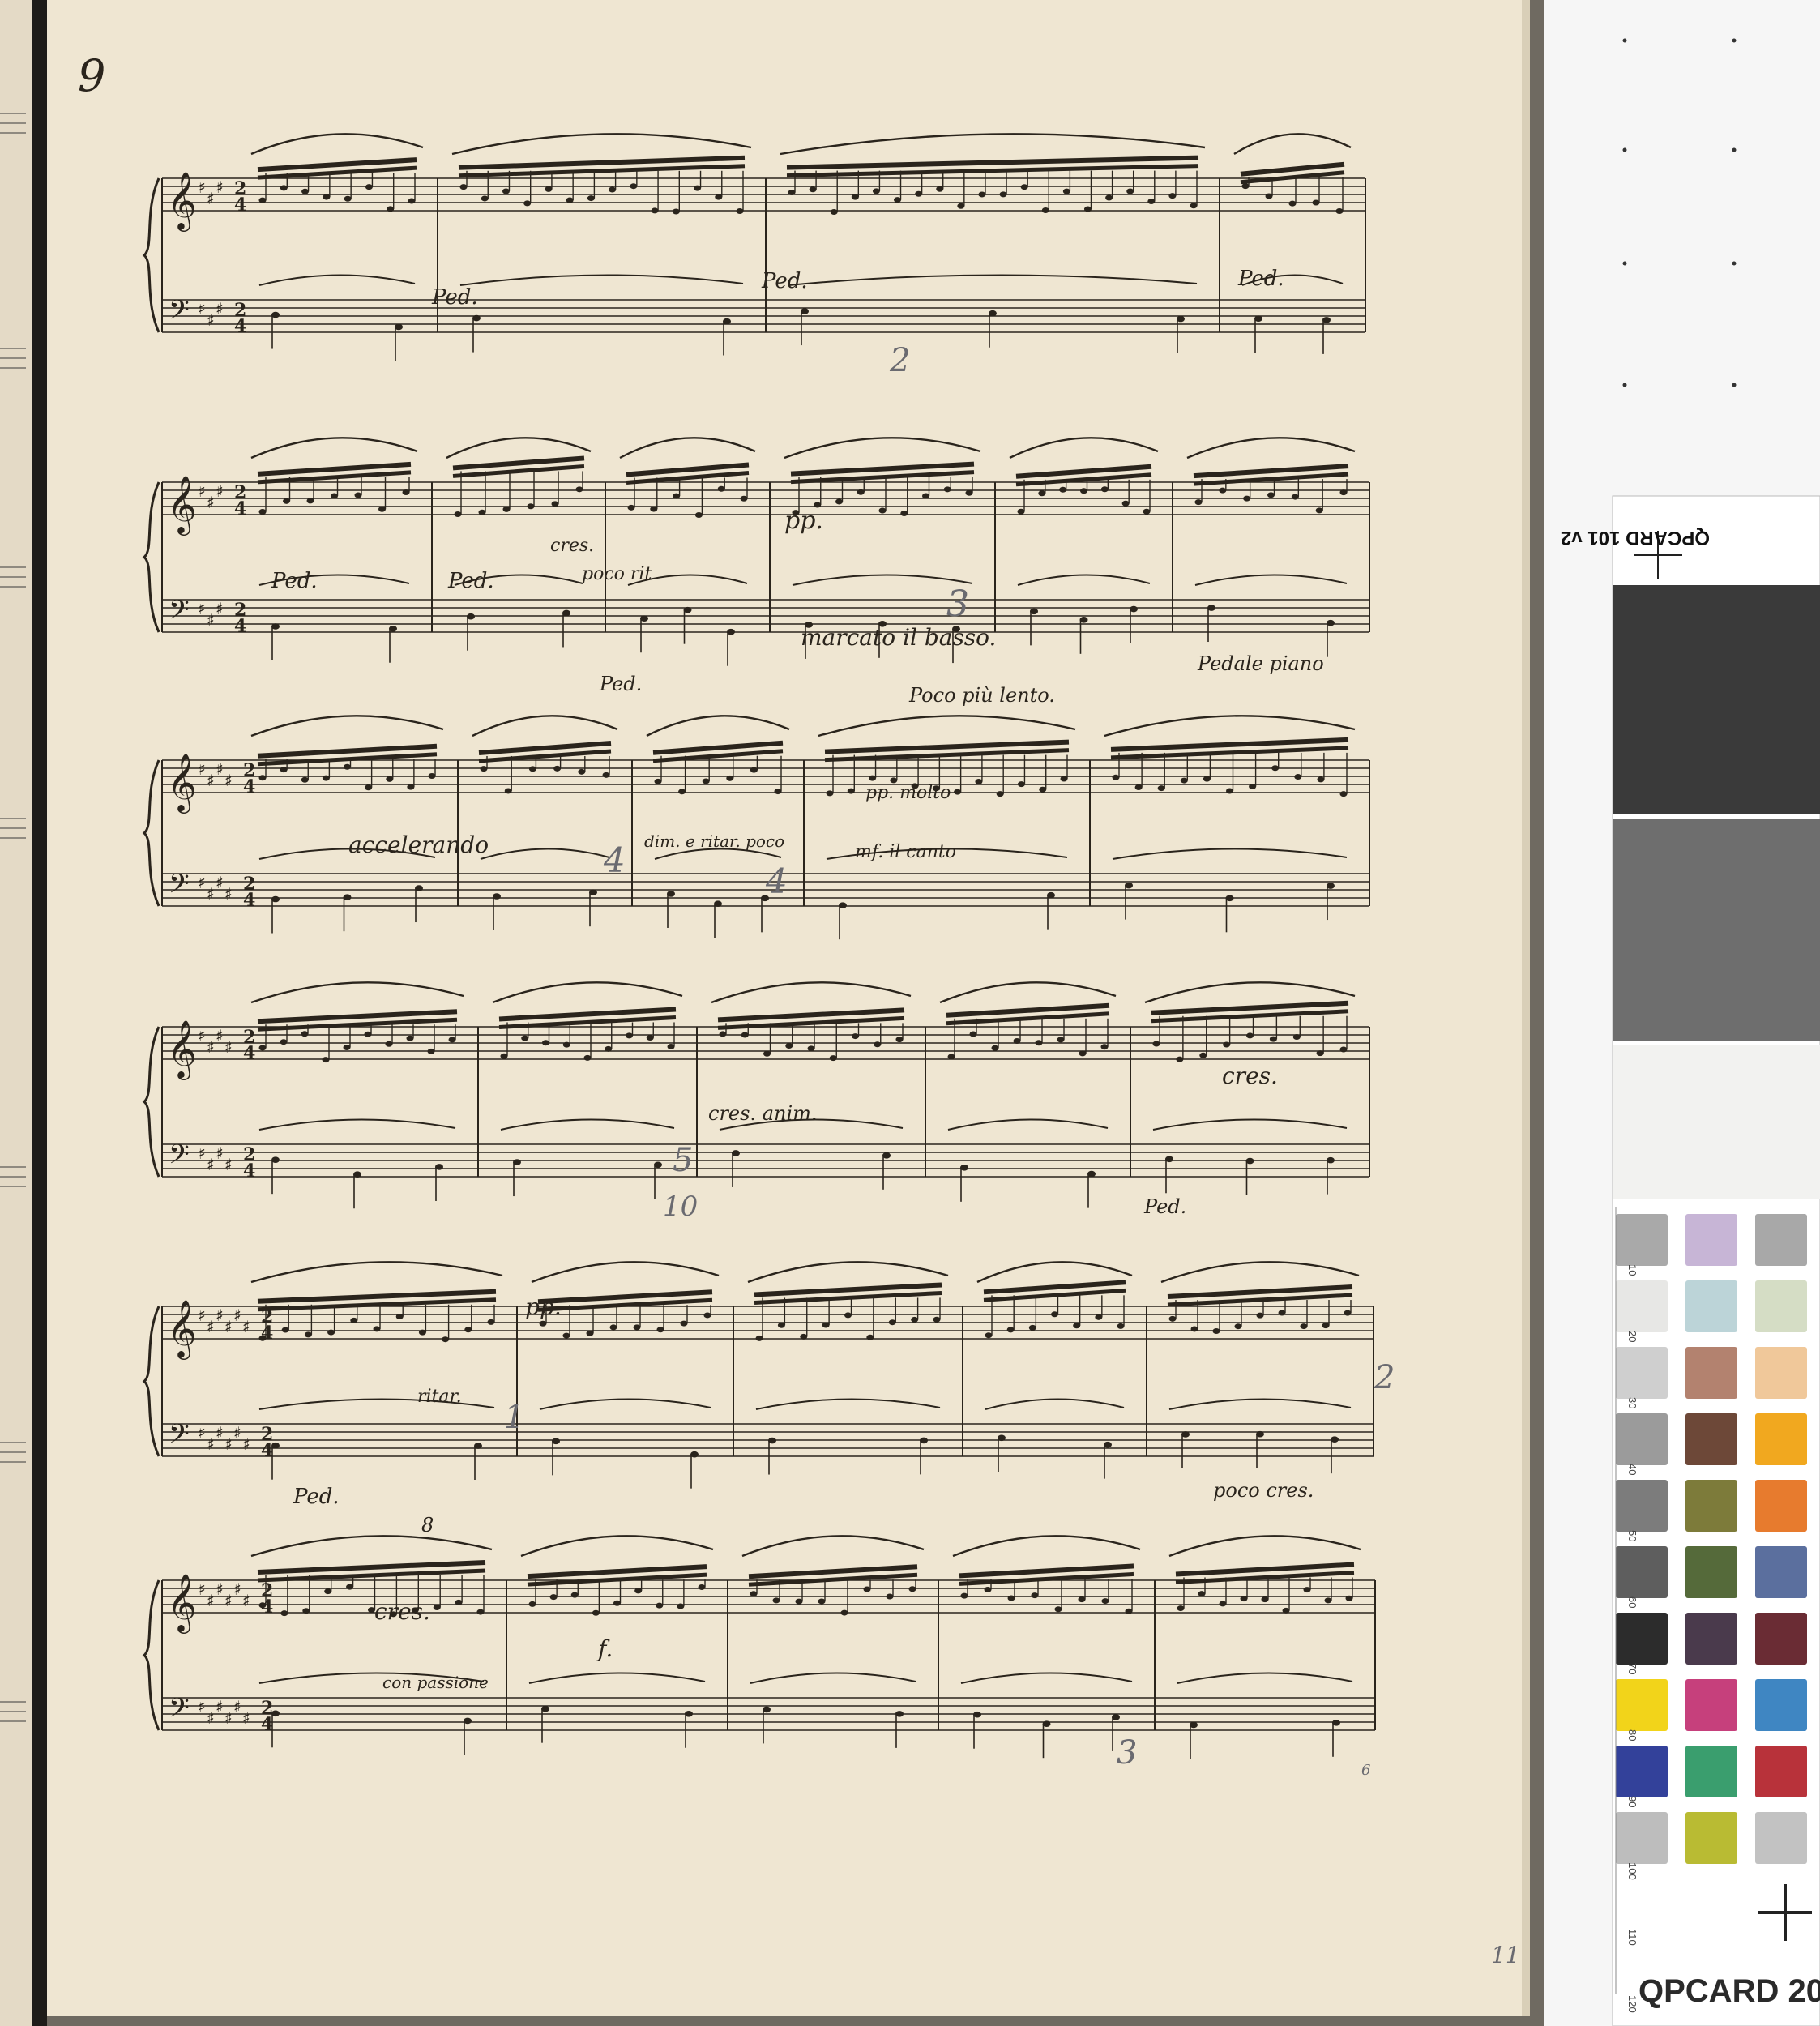  What do you see at coordinates (683, 1160) in the screenshot?
I see `pencil-number-5: 5` at bounding box center [683, 1160].